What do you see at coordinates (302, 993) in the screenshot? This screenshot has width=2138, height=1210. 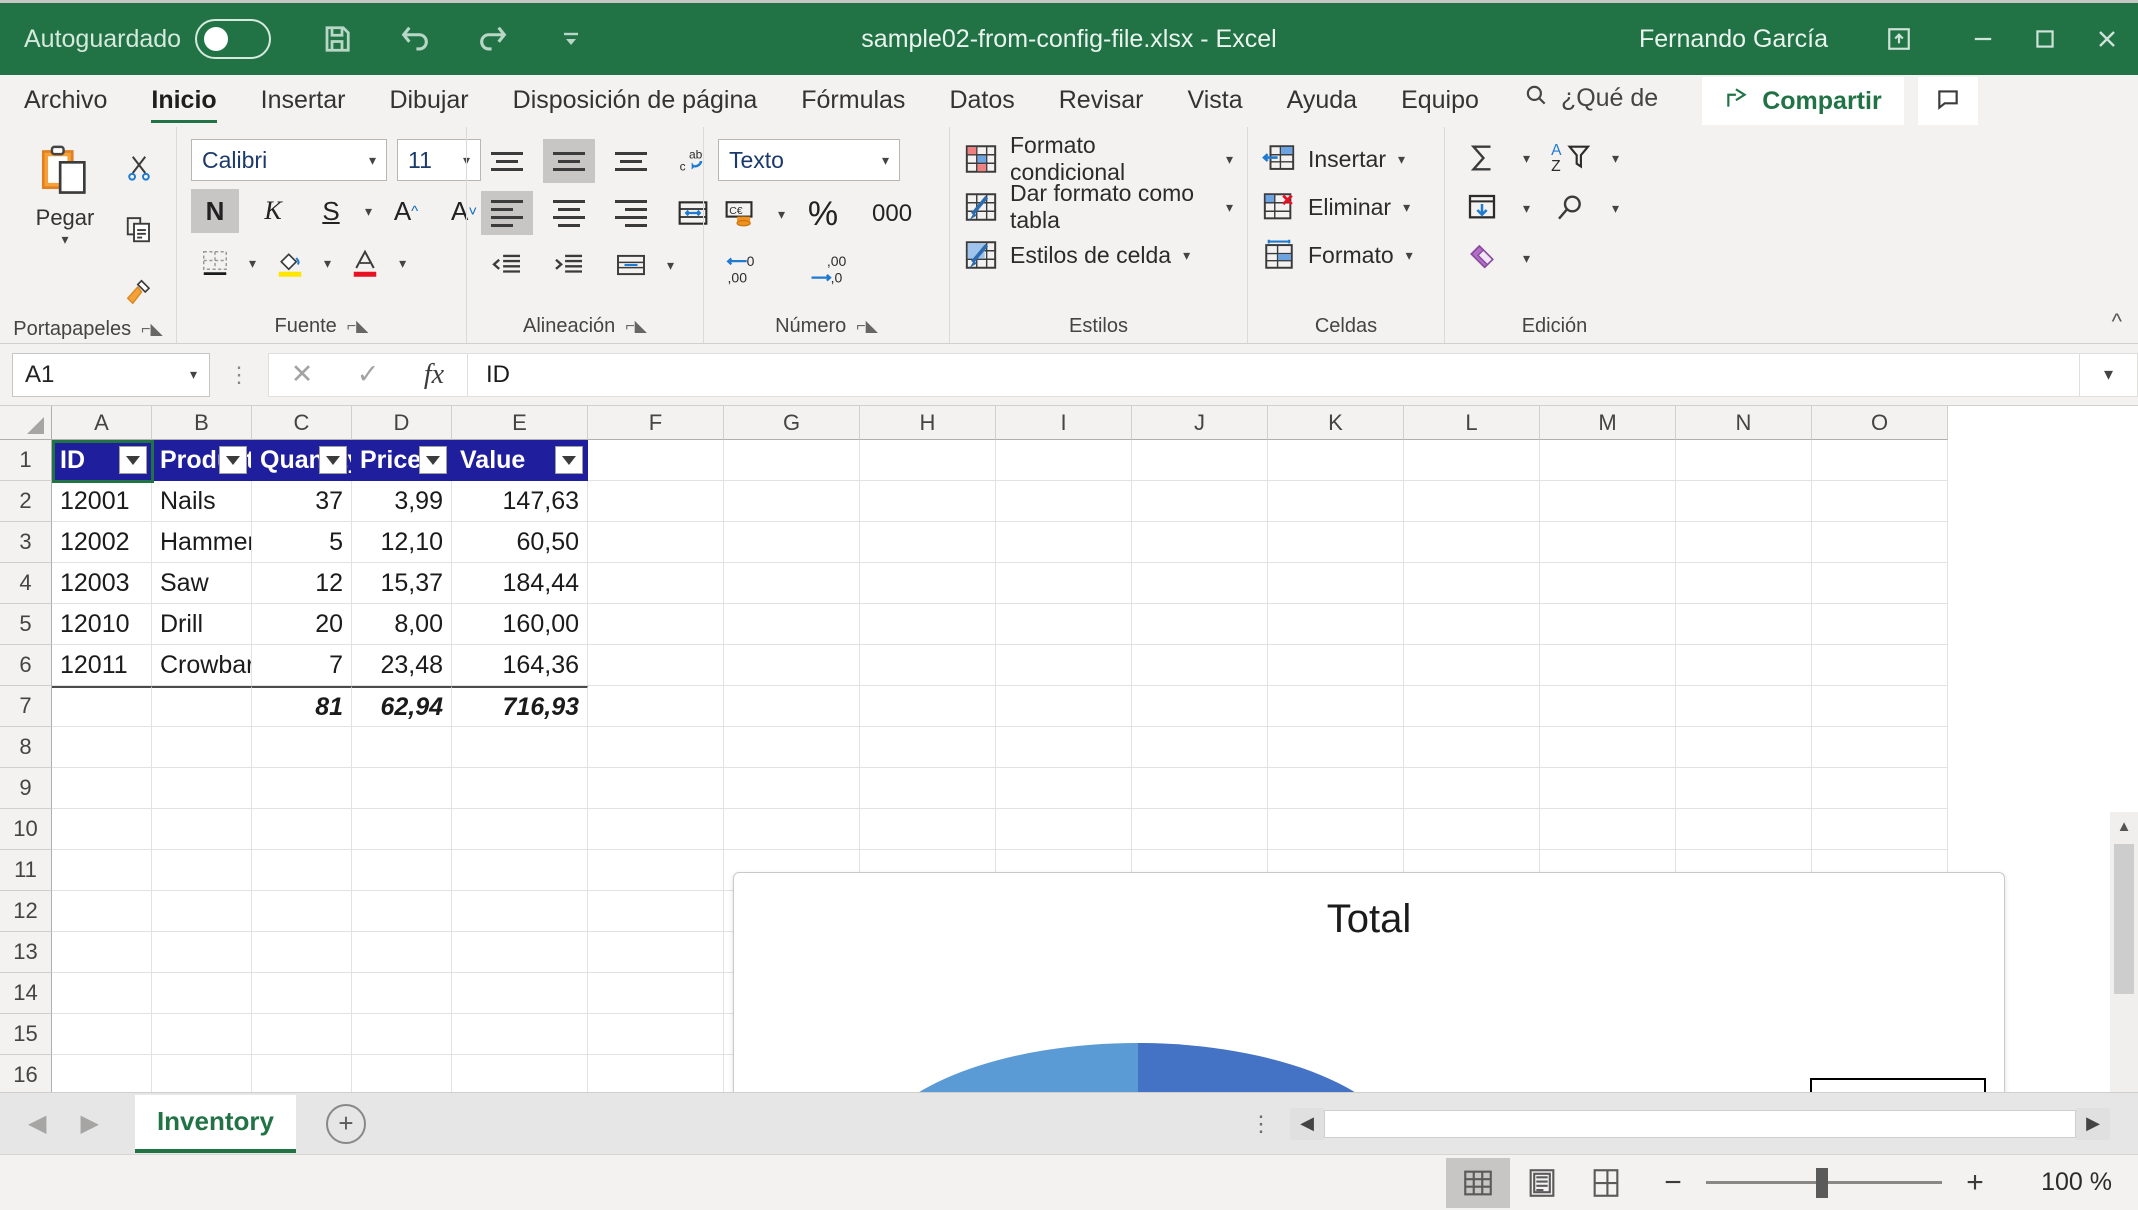 I see `cell-C14` at bounding box center [302, 993].